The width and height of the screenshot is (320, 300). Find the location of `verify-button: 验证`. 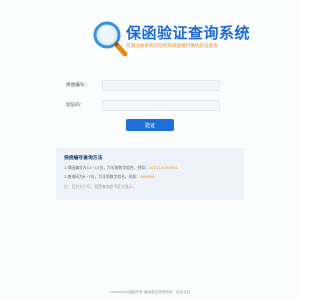

verify-button: 验证 is located at coordinates (150, 125).